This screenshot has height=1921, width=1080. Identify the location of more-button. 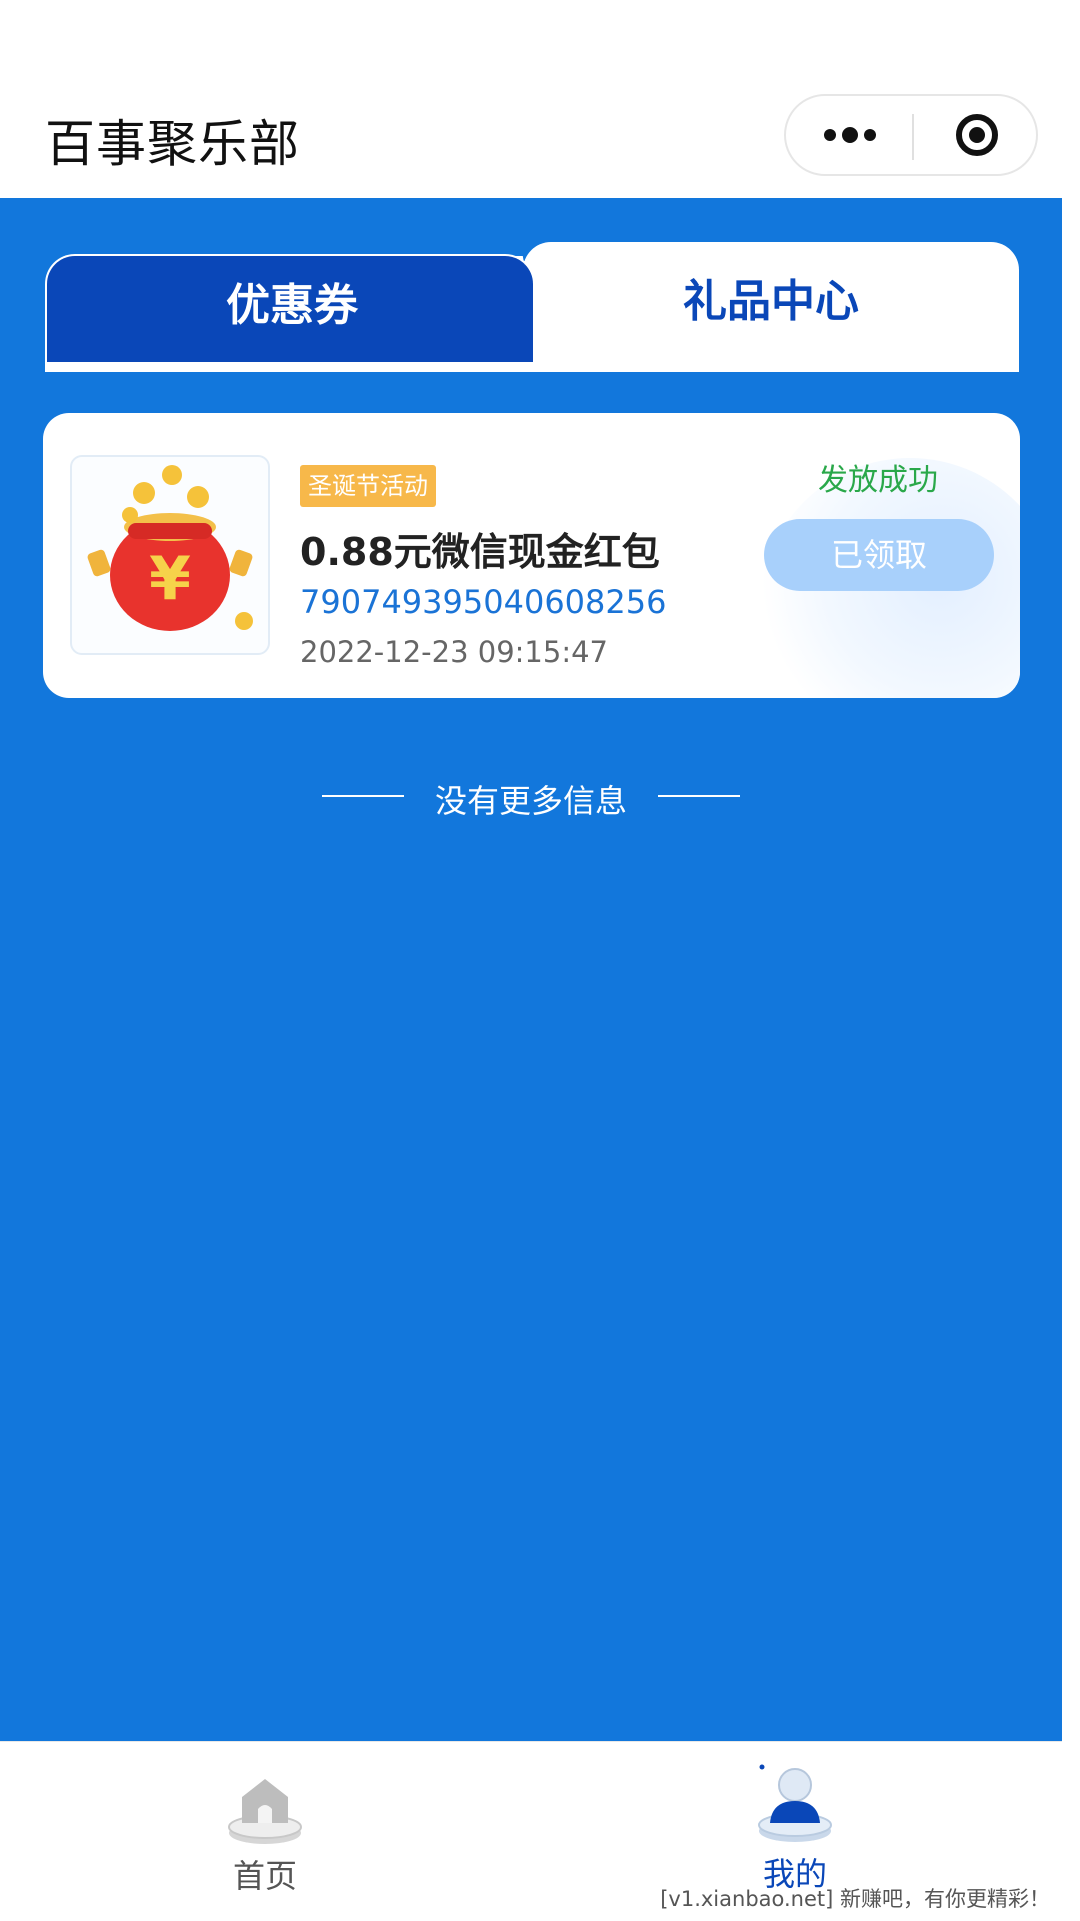
(849, 135).